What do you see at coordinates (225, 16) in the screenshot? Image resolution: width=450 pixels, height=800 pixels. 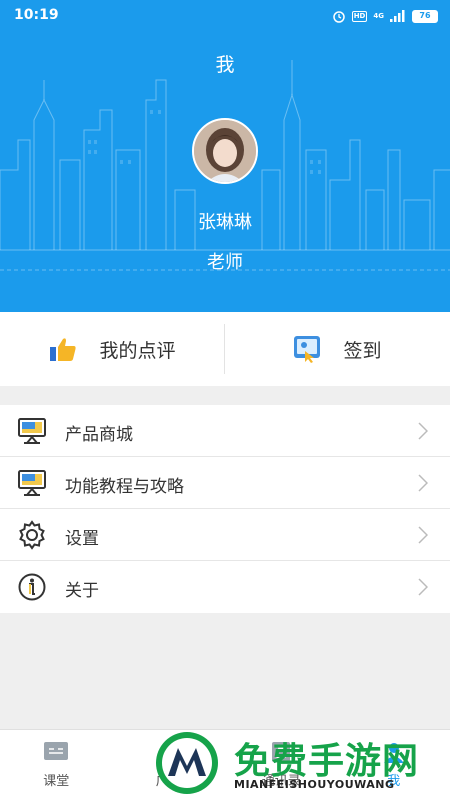 I see `status-bar: 10:19 HD 4G 76` at bounding box center [225, 16].